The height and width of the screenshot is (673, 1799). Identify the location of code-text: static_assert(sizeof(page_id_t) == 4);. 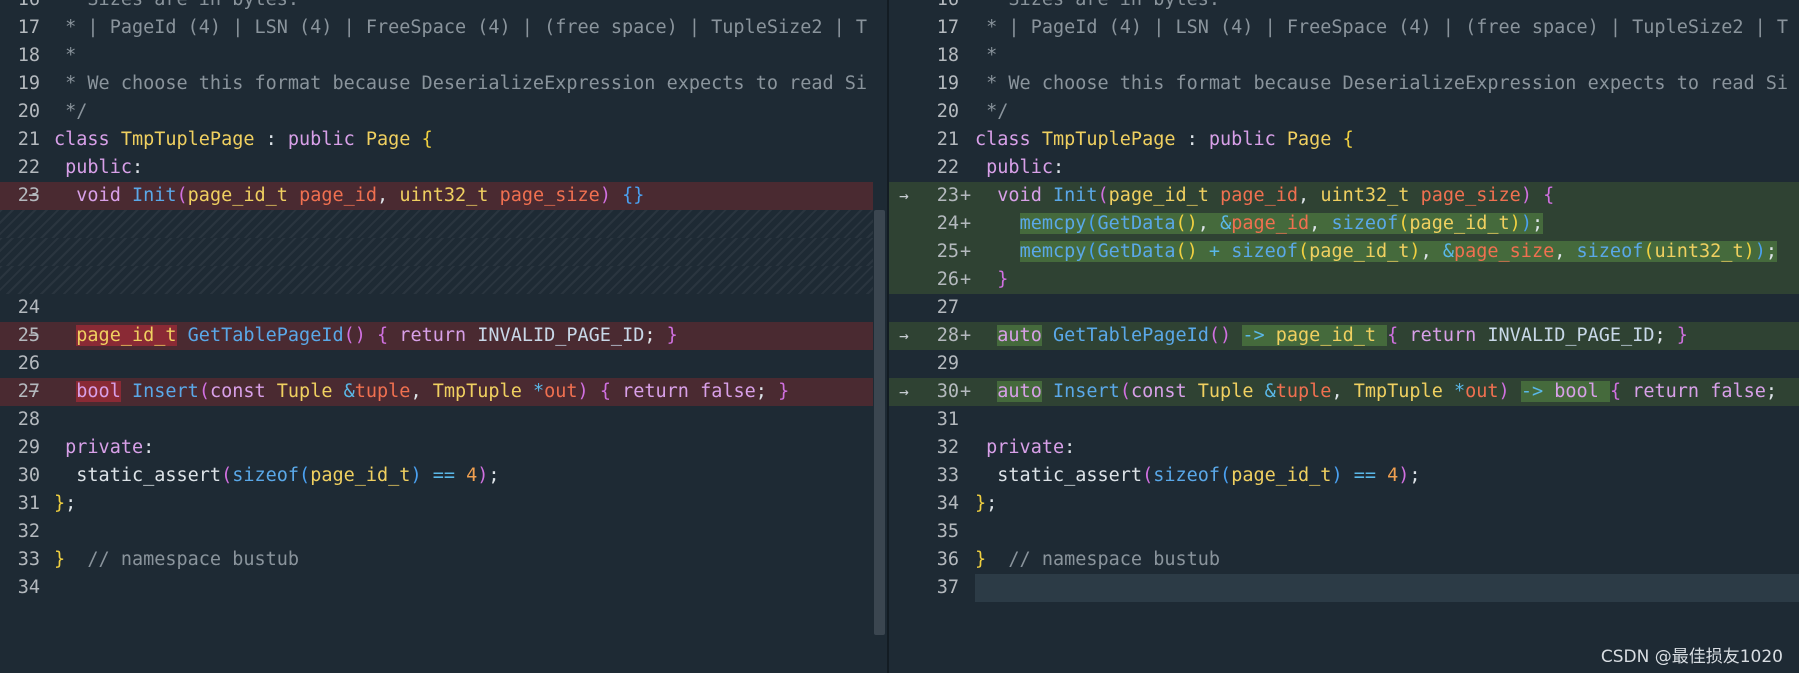
(1387, 476).